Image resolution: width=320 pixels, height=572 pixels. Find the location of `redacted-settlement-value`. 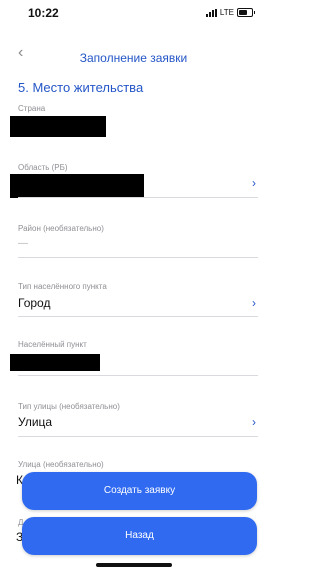

redacted-settlement-value is located at coordinates (55, 362).